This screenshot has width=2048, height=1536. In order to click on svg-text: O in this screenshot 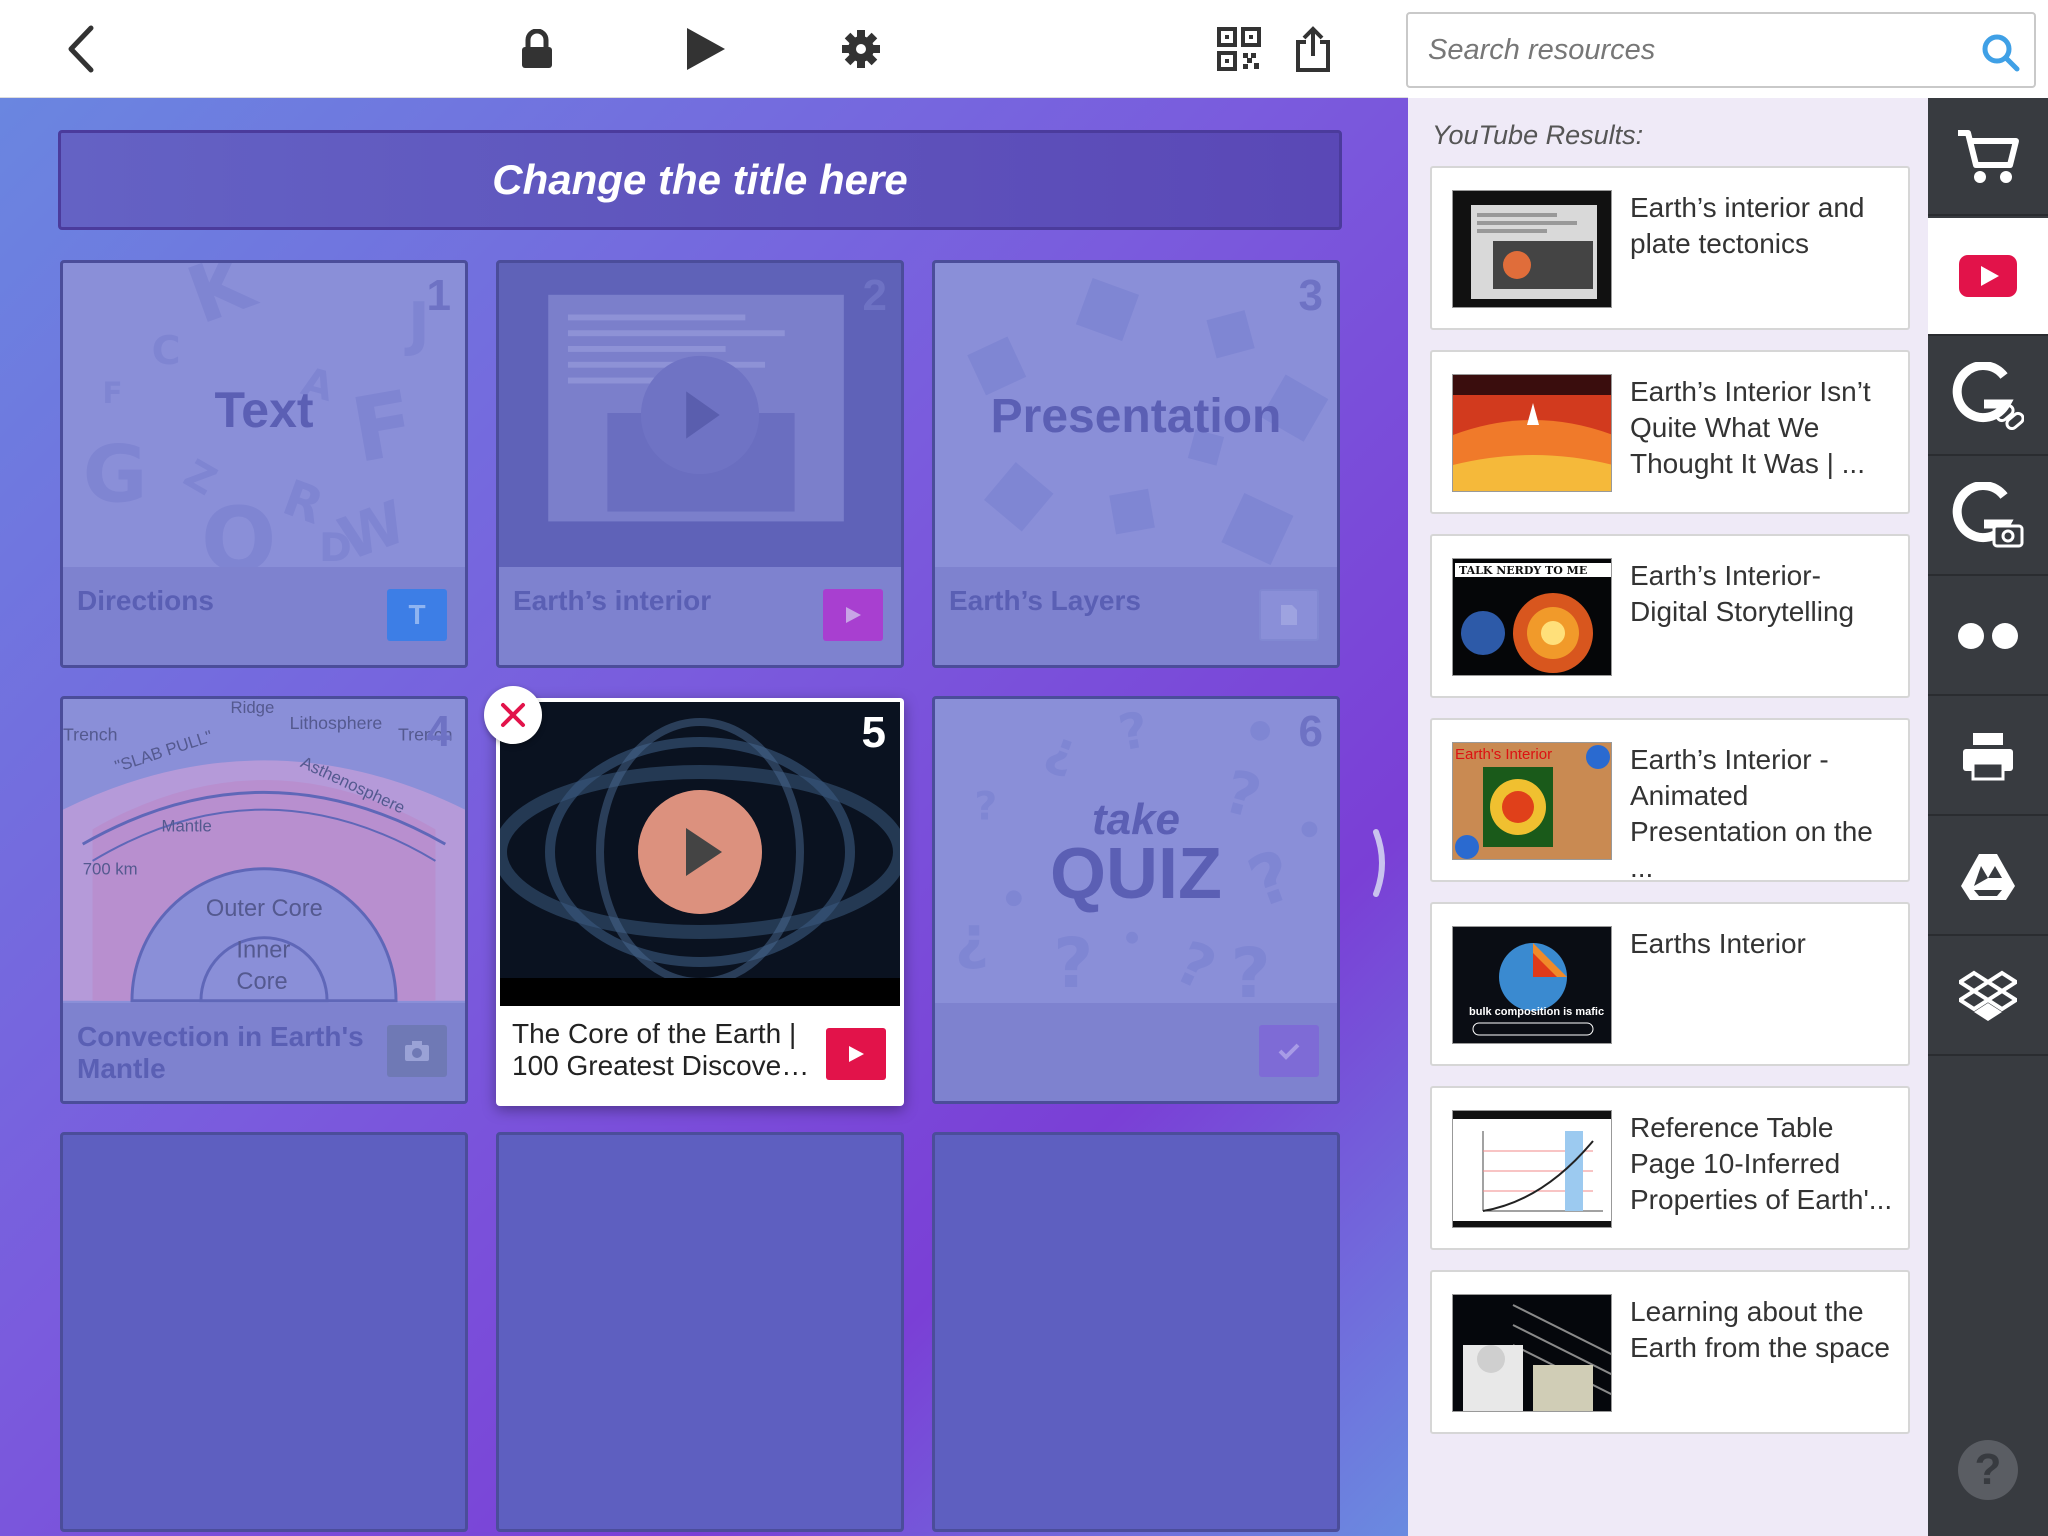, I will do `click(238, 528)`.